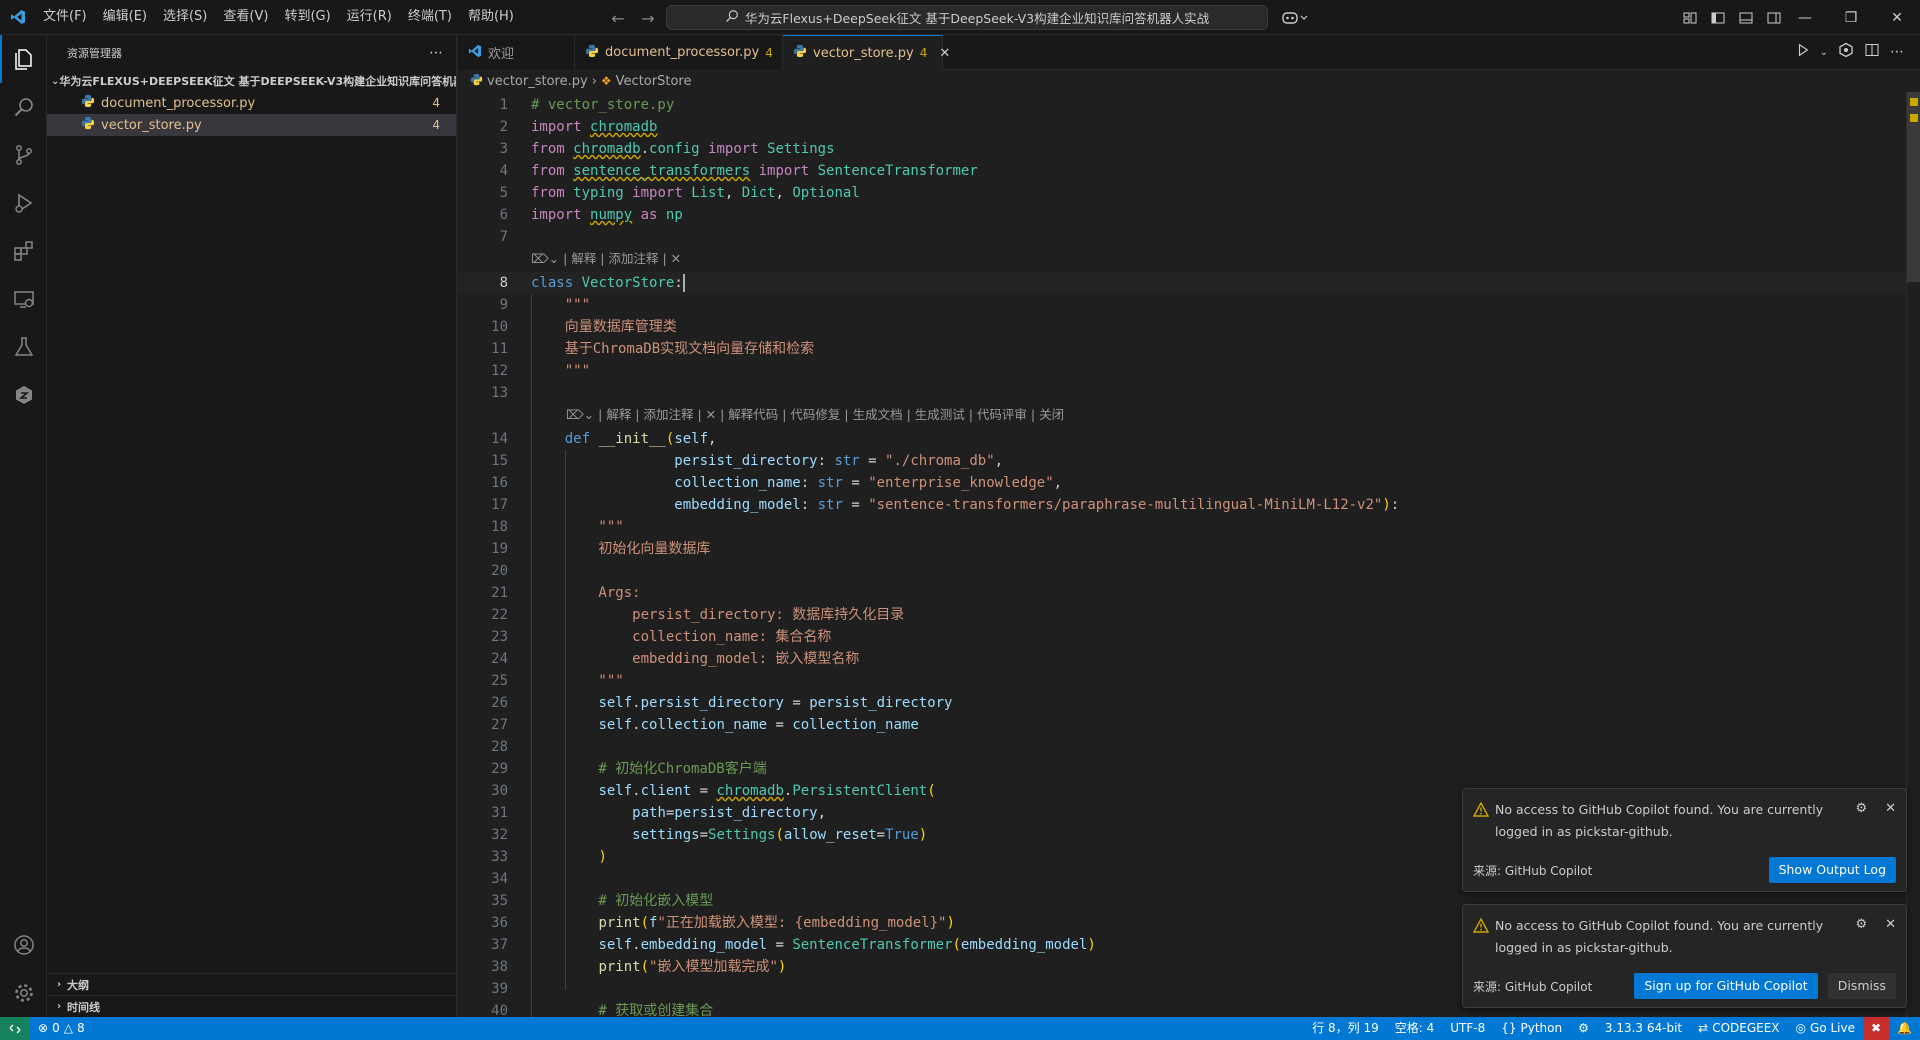  What do you see at coordinates (622, 258) in the screenshot?
I see `codelens-actions: | 解释 | 添加注释 | ✕` at bounding box center [622, 258].